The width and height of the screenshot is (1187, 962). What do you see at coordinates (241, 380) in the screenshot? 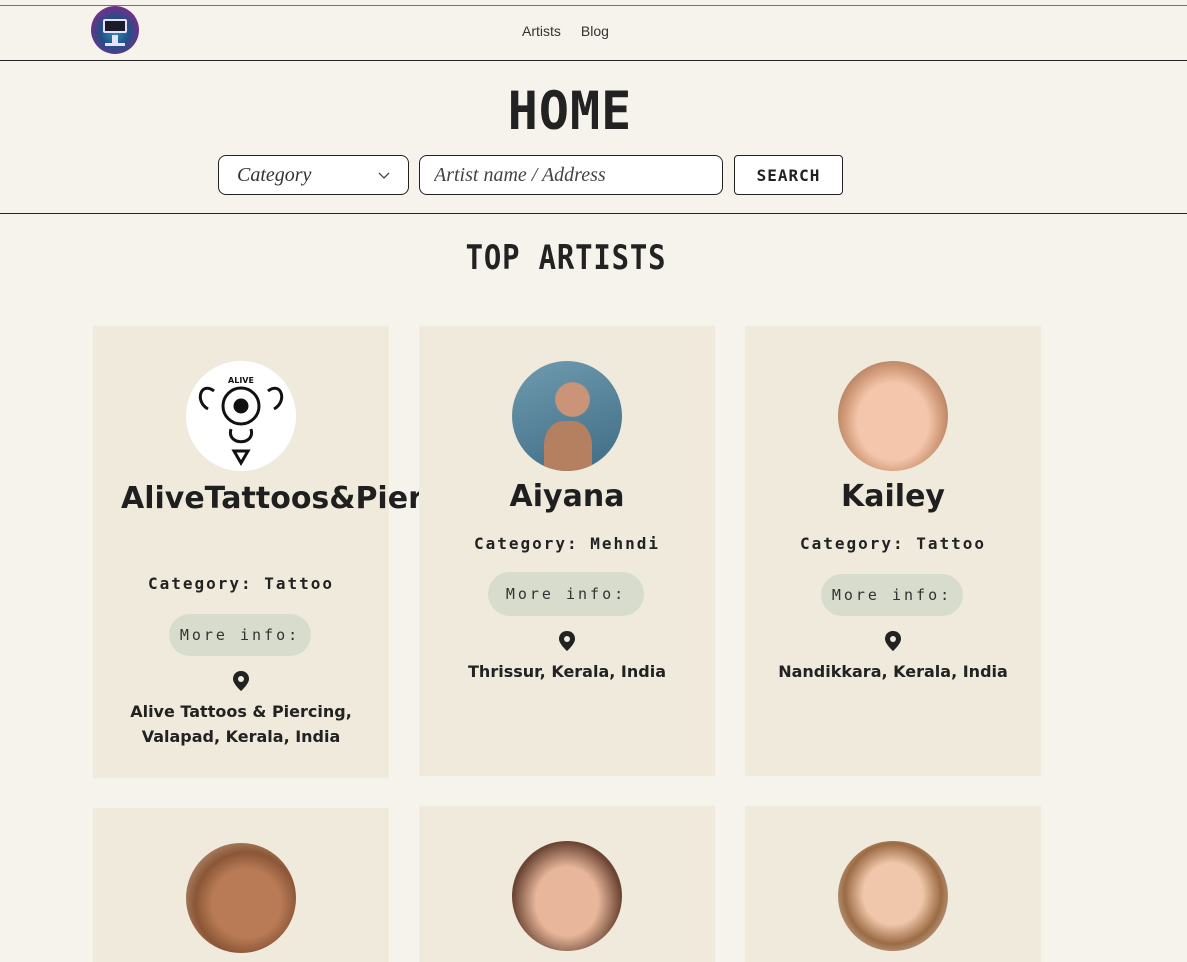
I see `svg-text: ALIVE` at bounding box center [241, 380].